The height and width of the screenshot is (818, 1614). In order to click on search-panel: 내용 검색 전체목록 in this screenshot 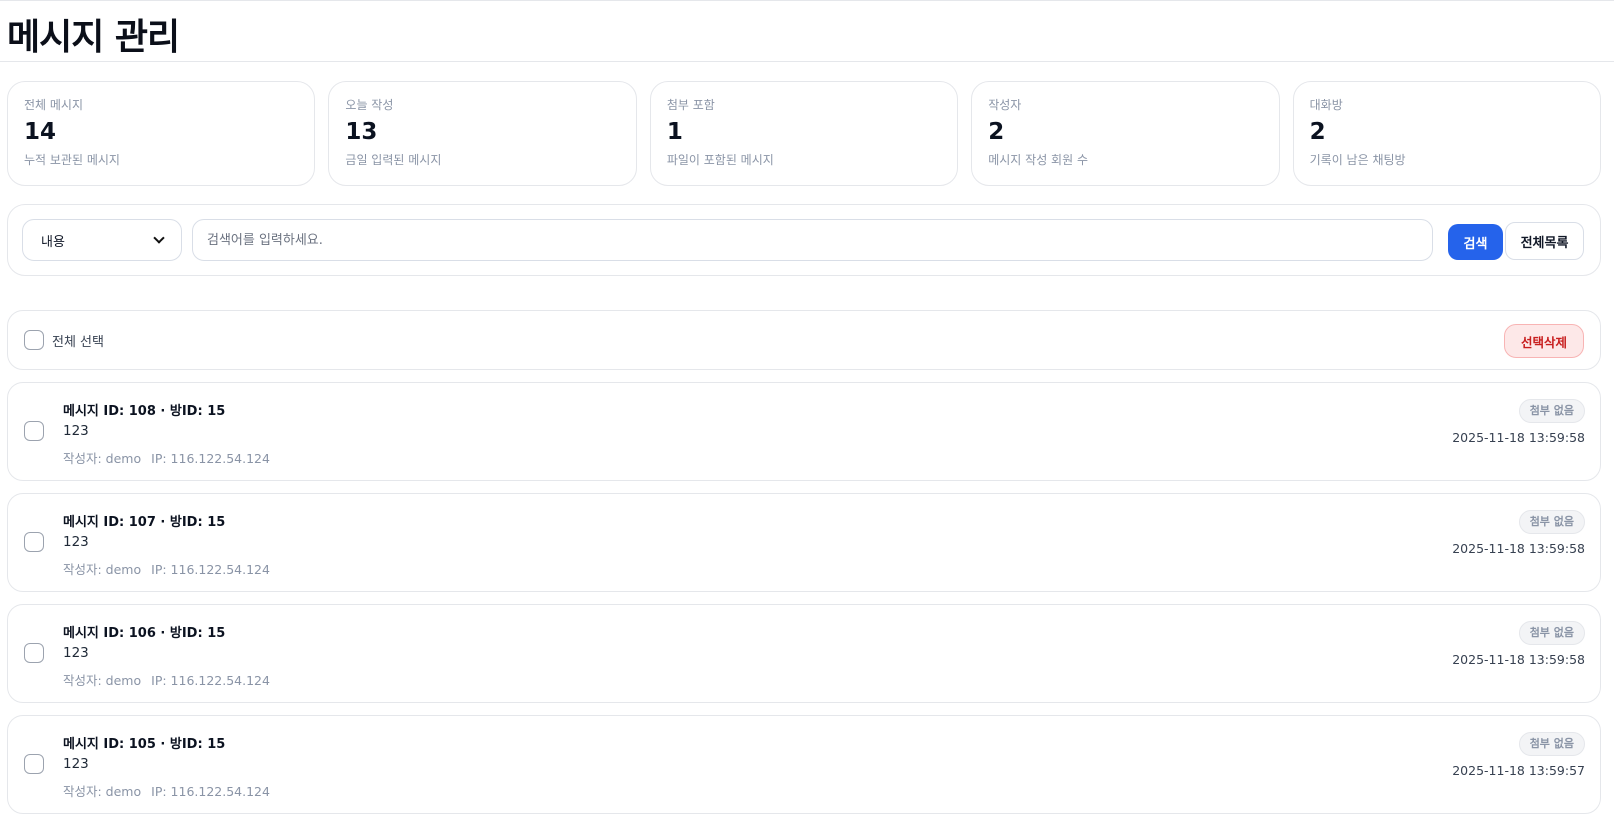, I will do `click(804, 240)`.